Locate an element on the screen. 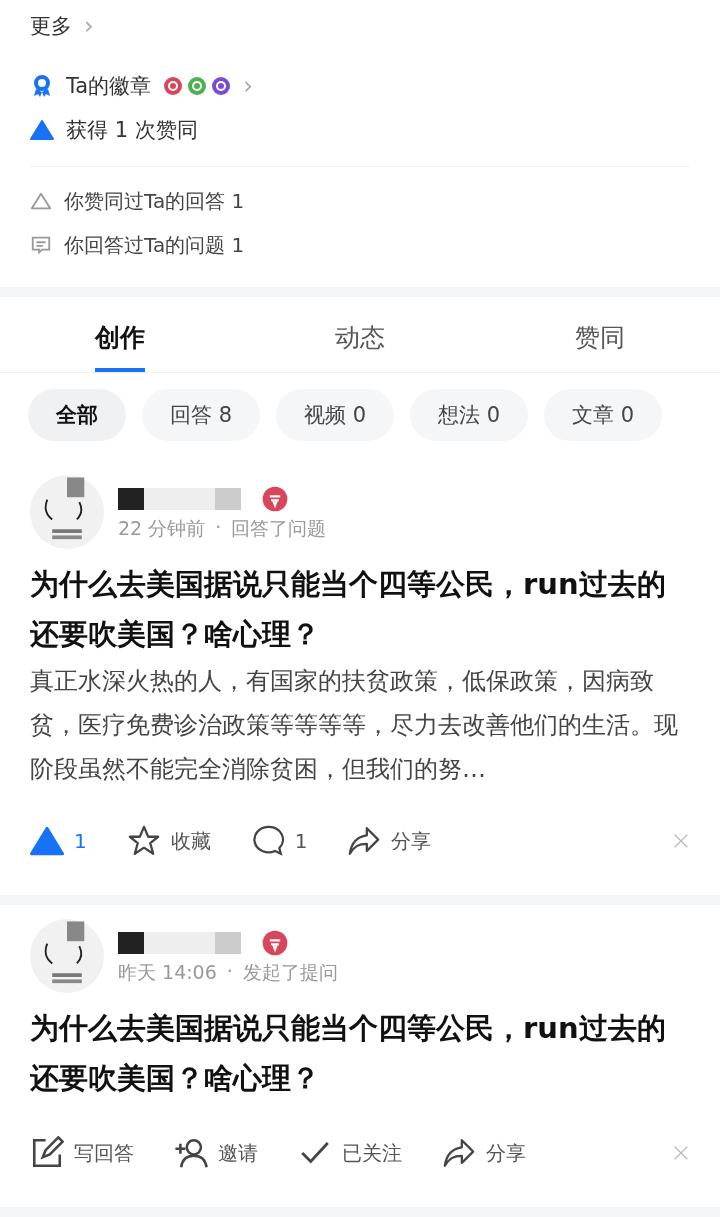 Image resolution: width=720 pixels, height=1217 pixels. filter-chip: 想法 0 is located at coordinates (469, 415).